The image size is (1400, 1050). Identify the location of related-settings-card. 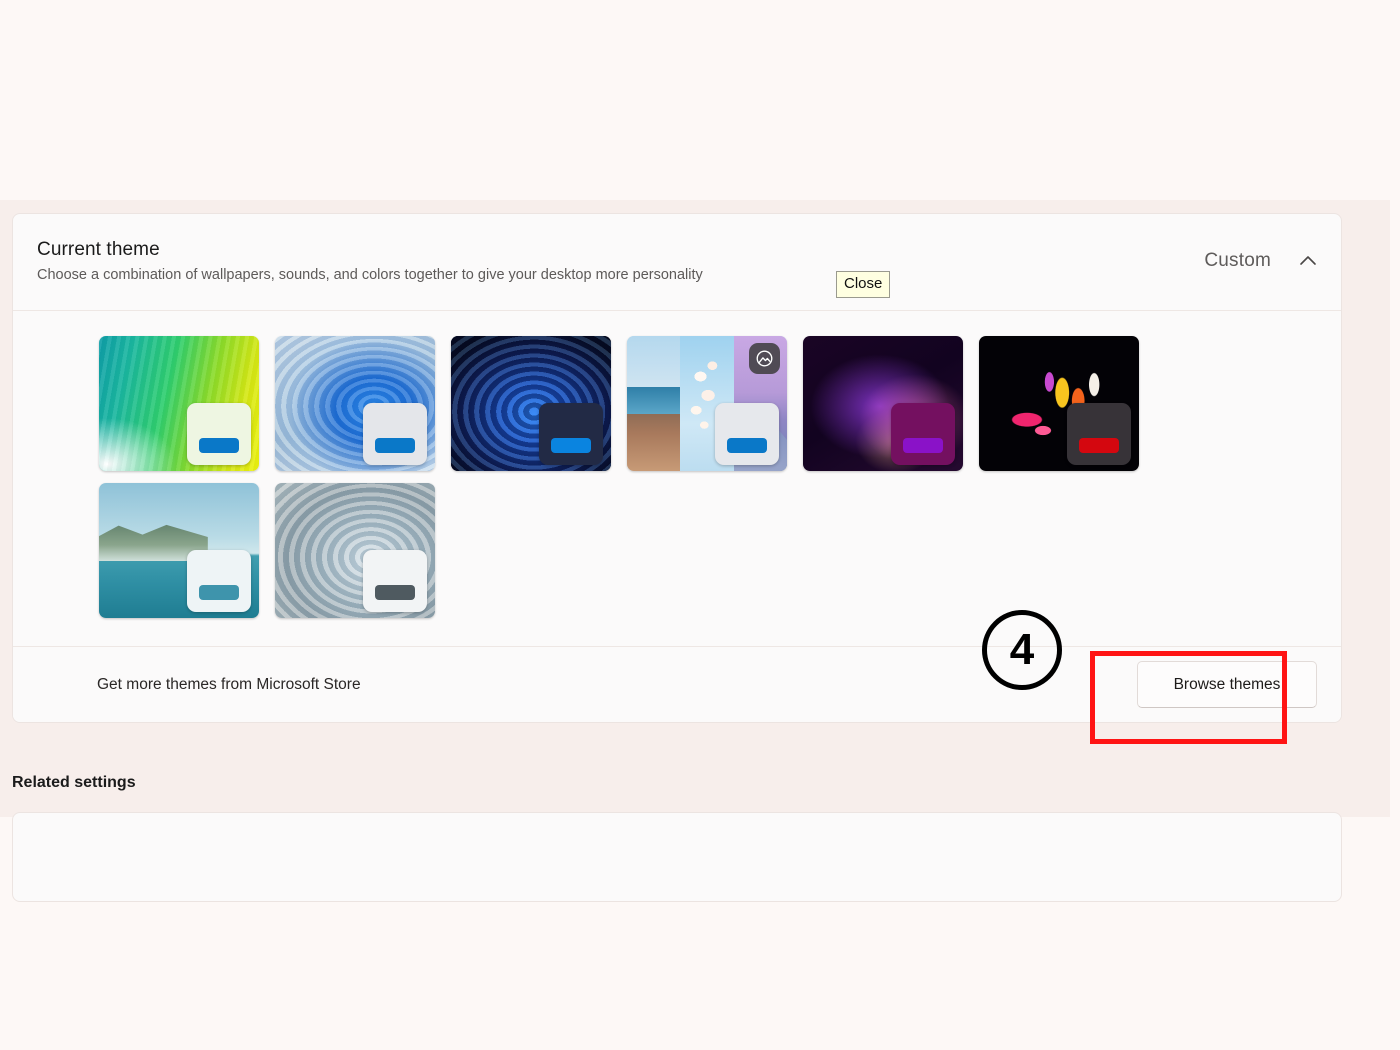
(677, 857).